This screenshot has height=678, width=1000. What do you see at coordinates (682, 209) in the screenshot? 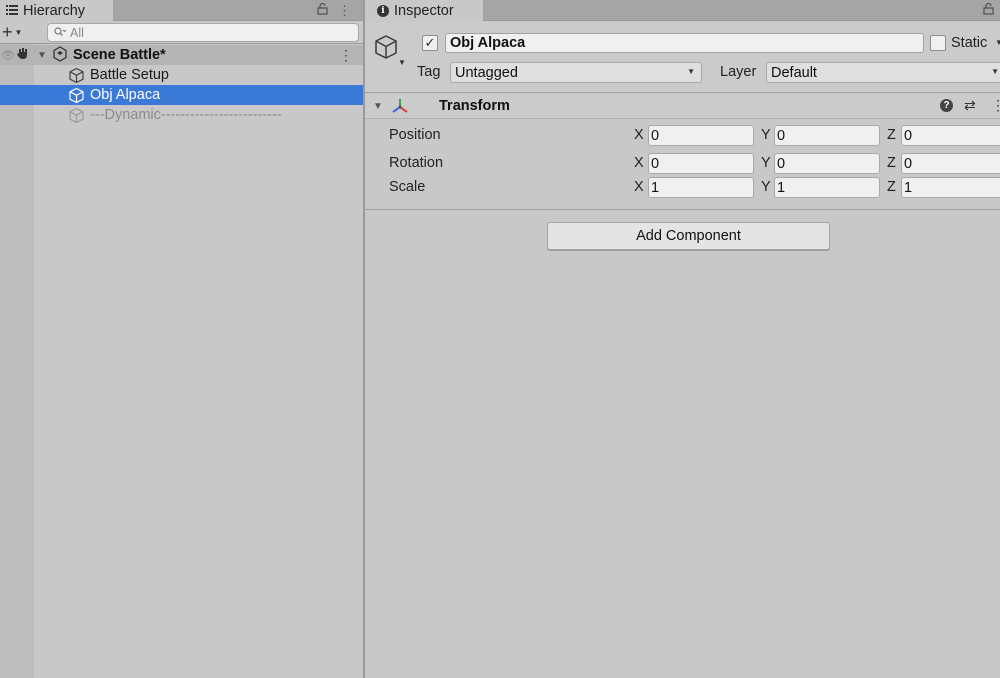
I see `component-divider` at bounding box center [682, 209].